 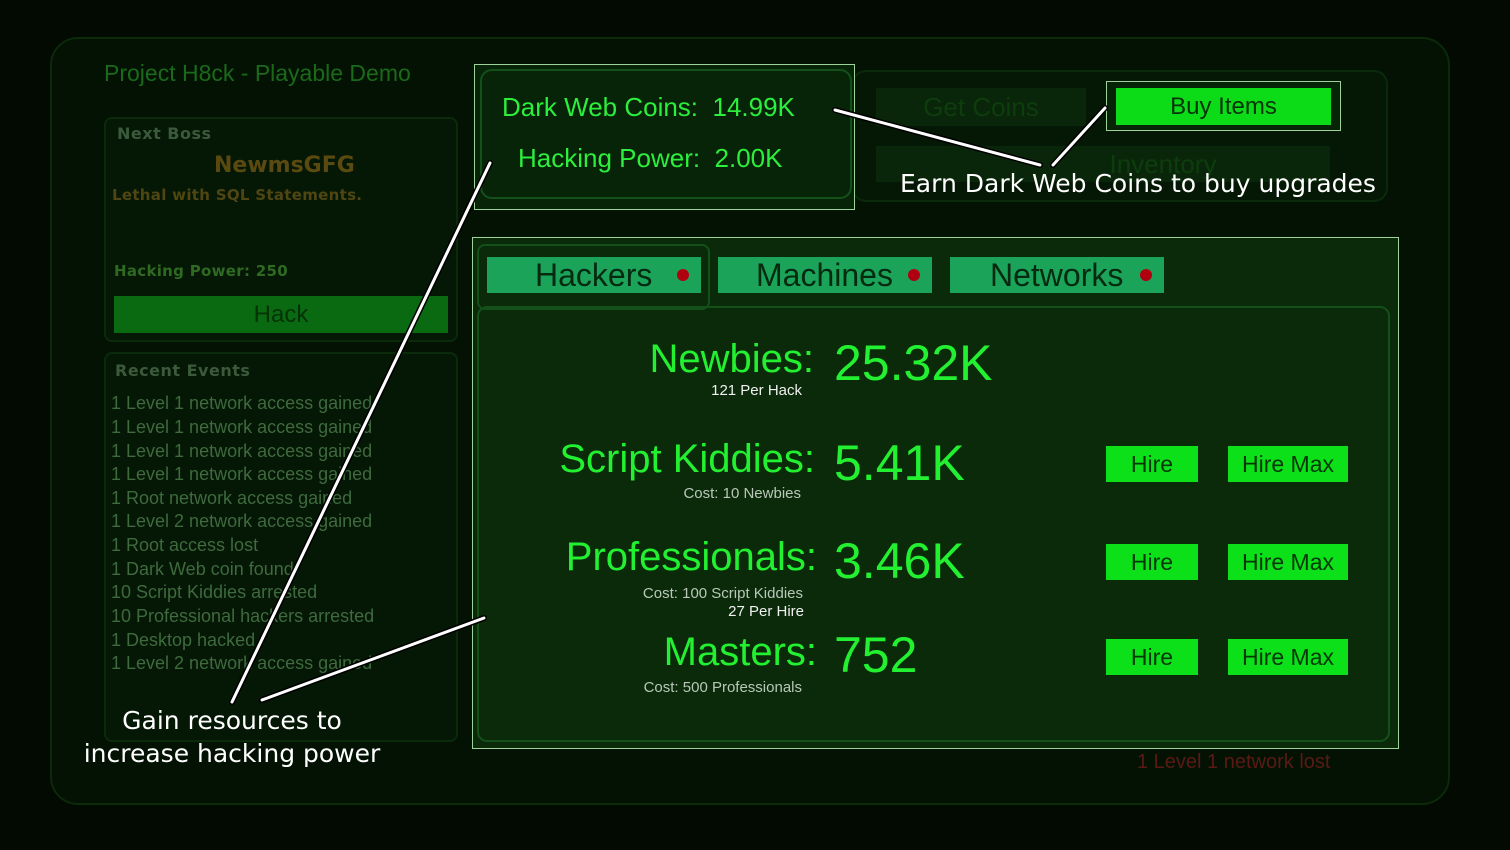 What do you see at coordinates (361, 432) in the screenshot?
I see `power-callout-line` at bounding box center [361, 432].